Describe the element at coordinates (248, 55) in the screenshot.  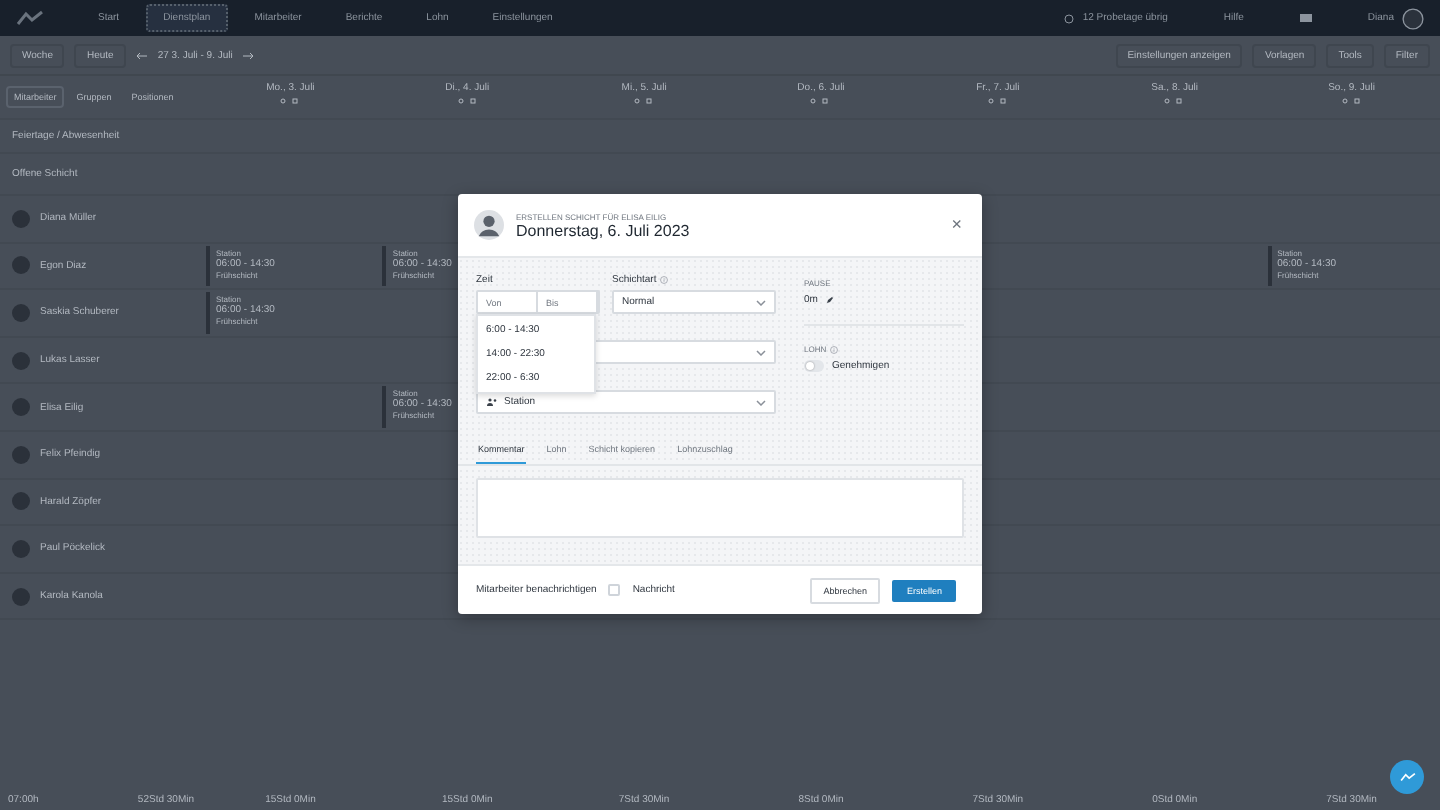
I see `arrow-right-icon` at that location.